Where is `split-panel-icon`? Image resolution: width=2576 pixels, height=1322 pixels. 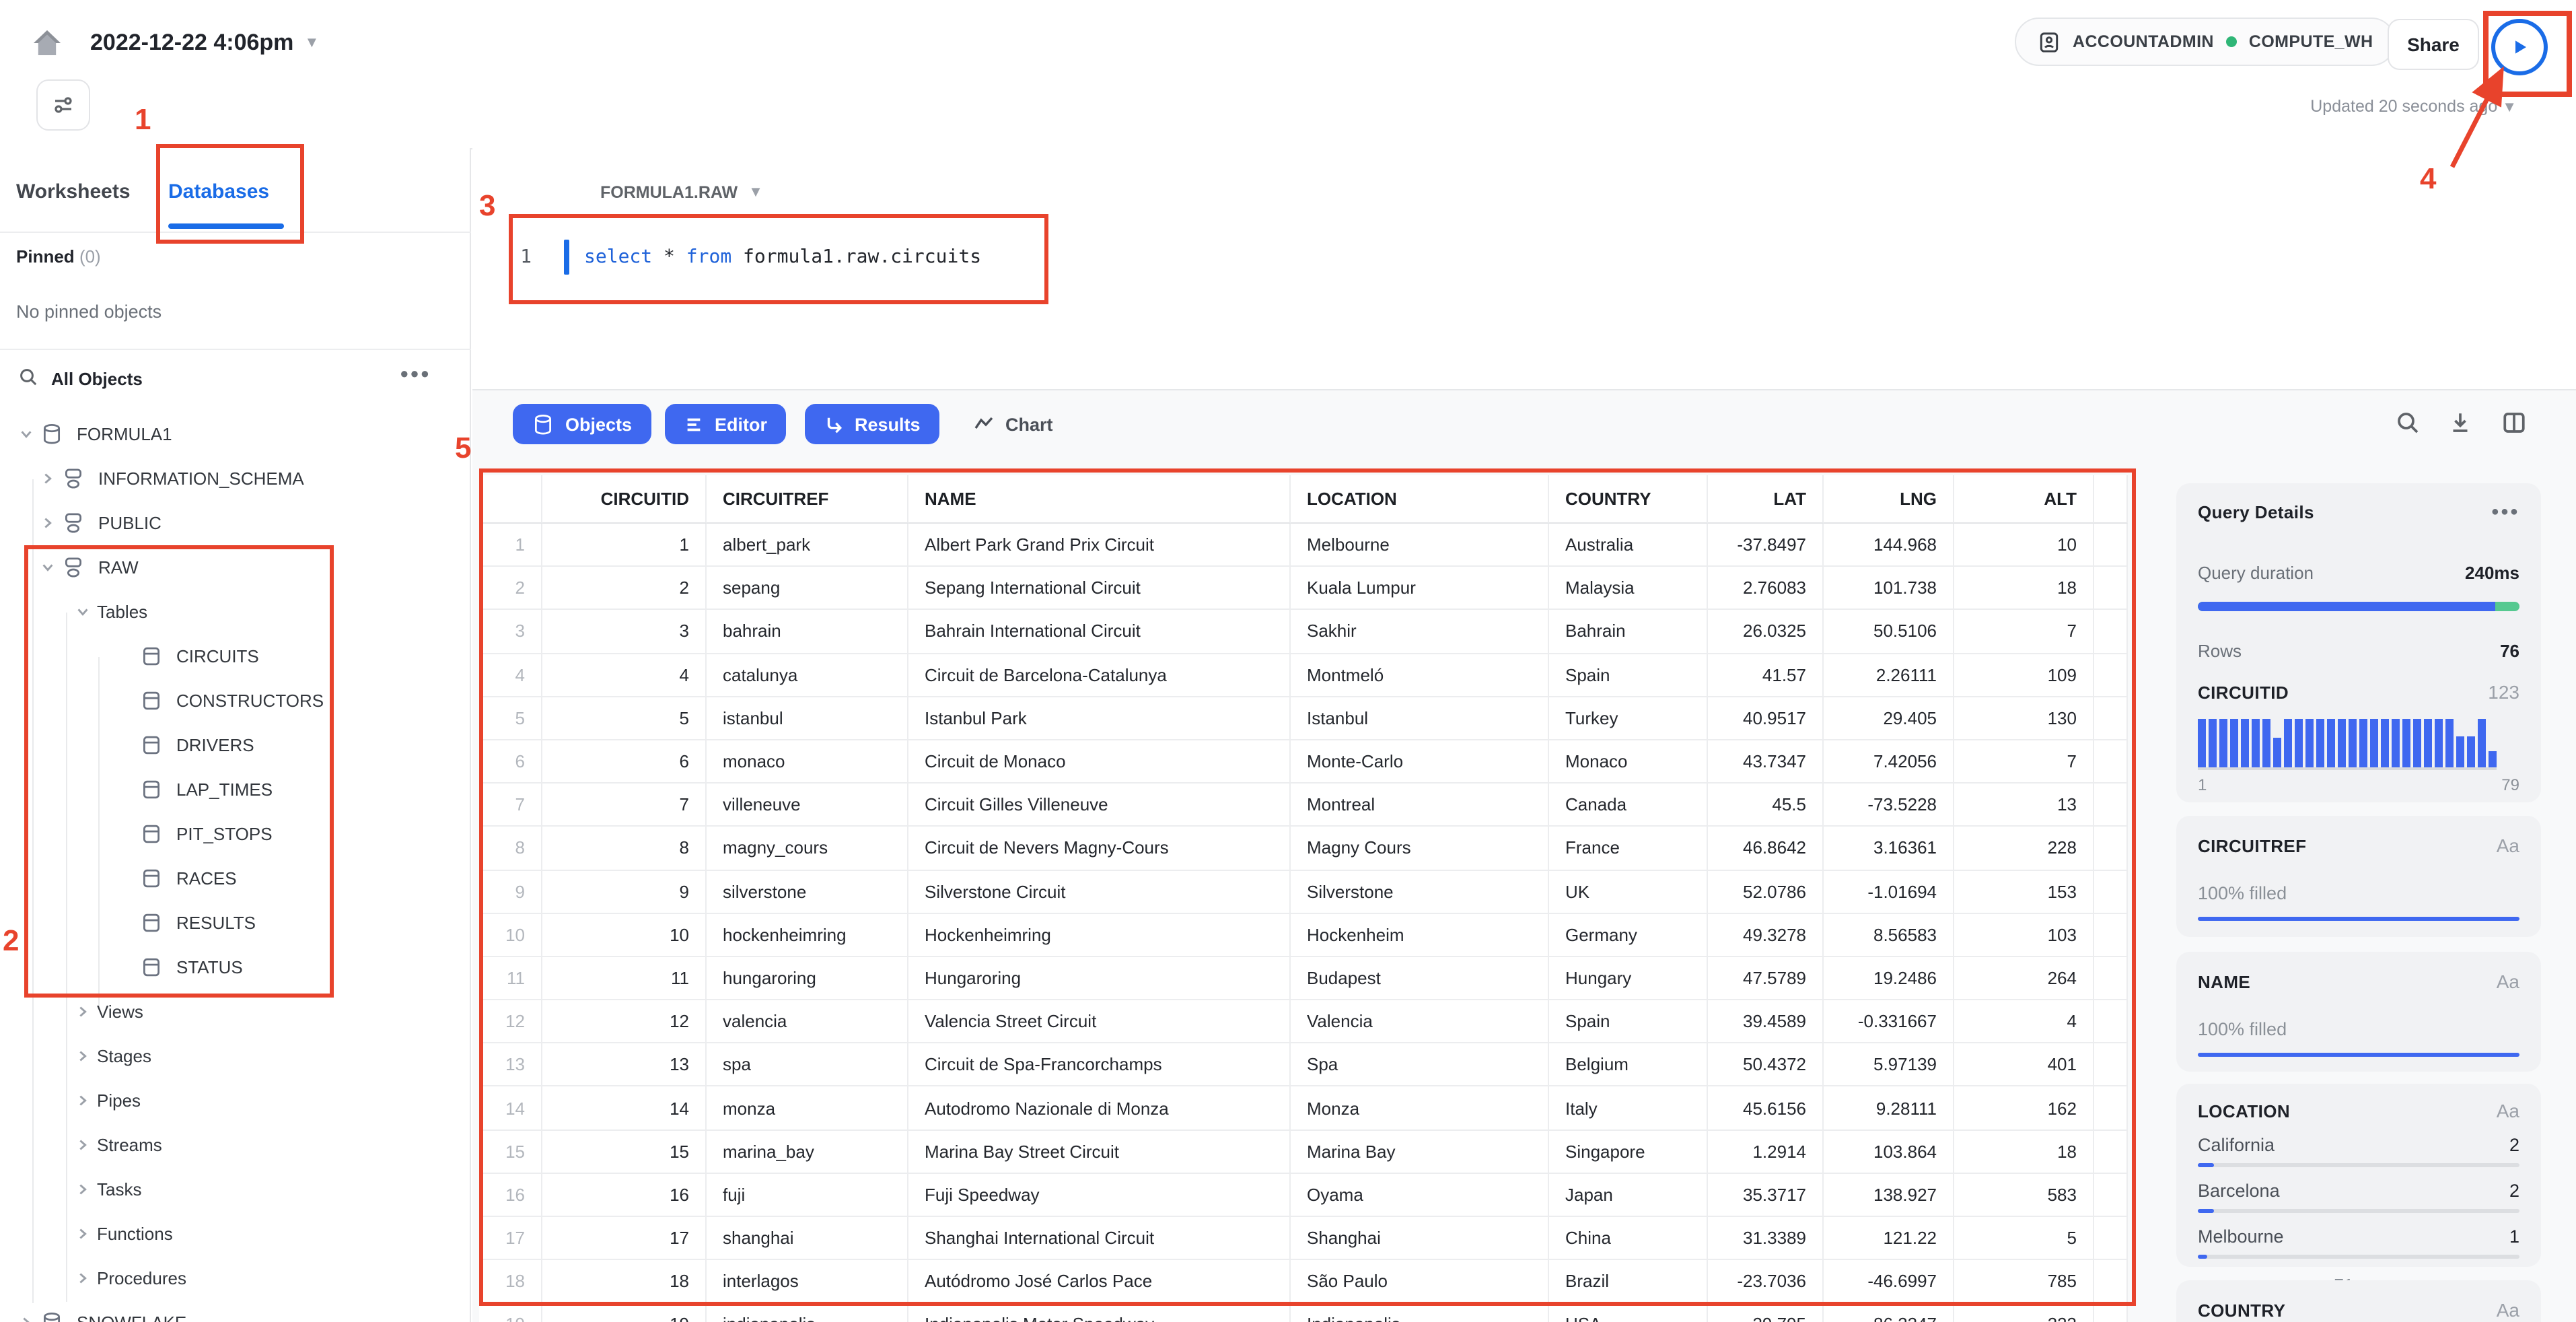 split-panel-icon is located at coordinates (2514, 422).